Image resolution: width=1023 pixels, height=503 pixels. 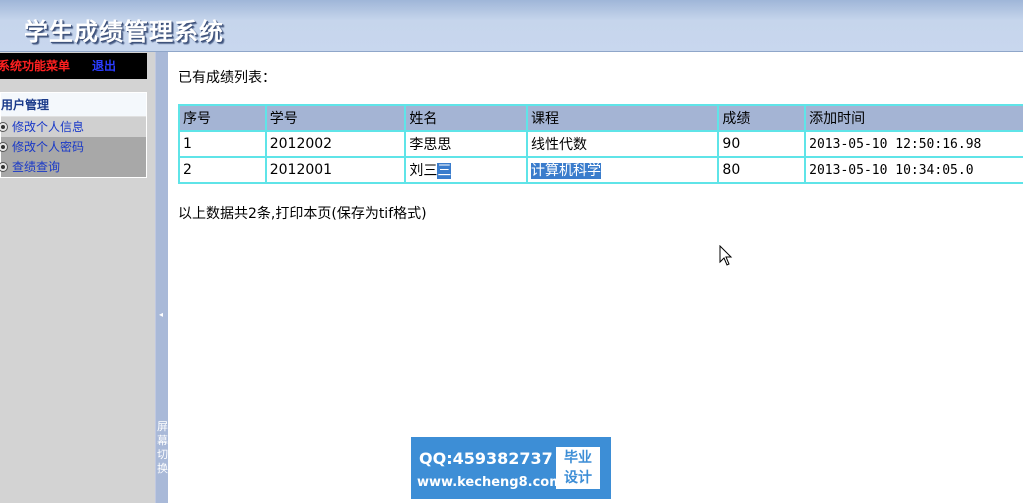 I want to click on watermark-badge-line: 毕业, so click(x=578, y=458).